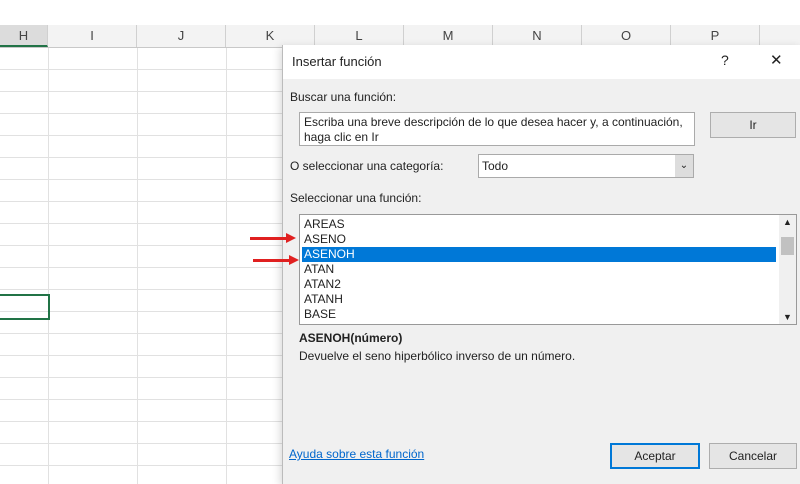  What do you see at coordinates (337, 61) in the screenshot?
I see `dialog-title: Insertar función` at bounding box center [337, 61].